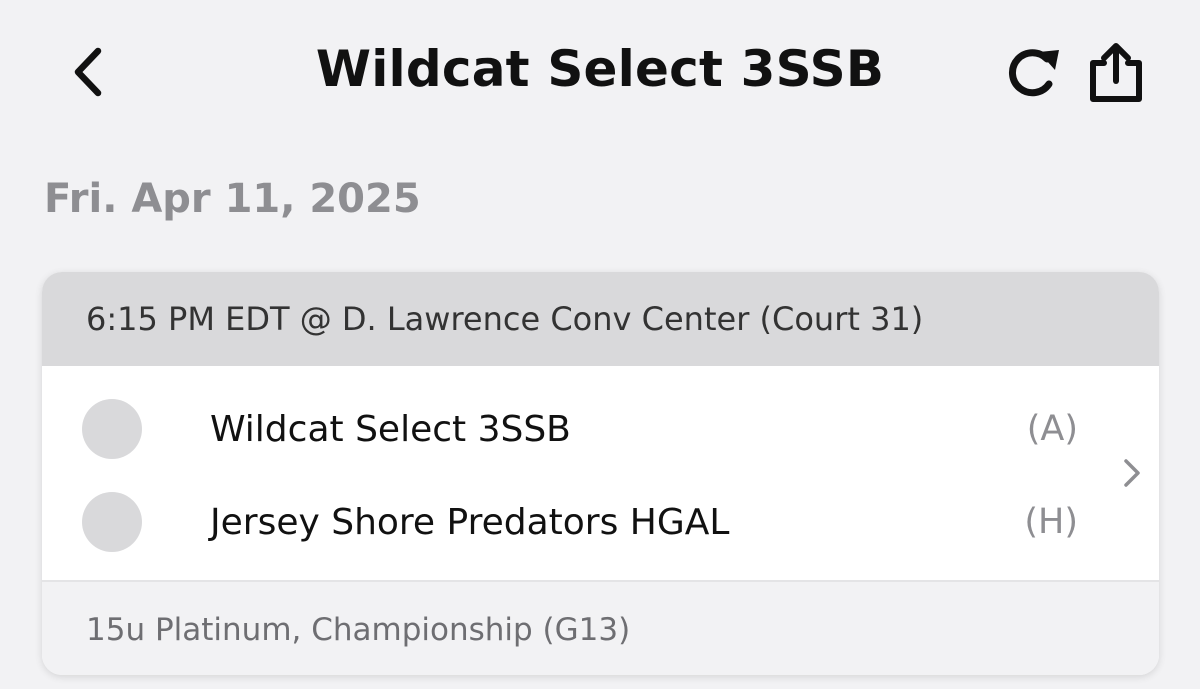  I want to click on back-button, so click(87, 72).